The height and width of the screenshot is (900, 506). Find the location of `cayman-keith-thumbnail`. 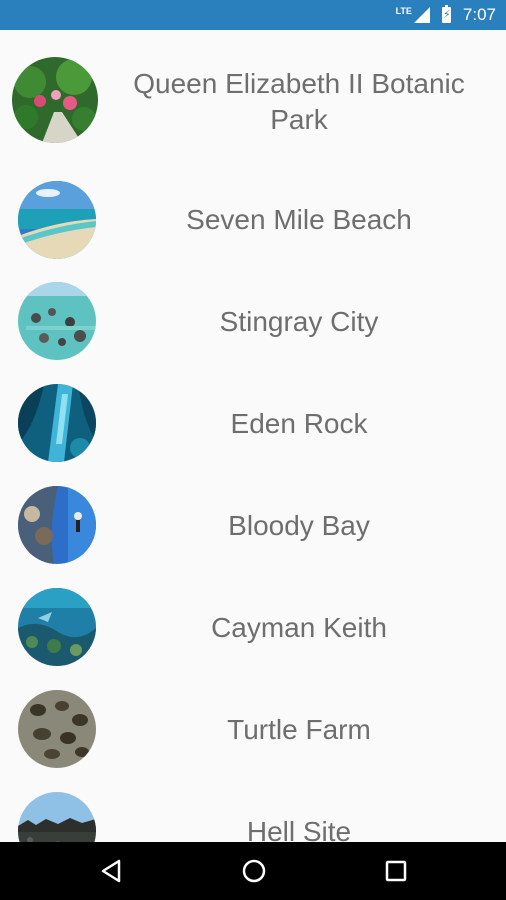

cayman-keith-thumbnail is located at coordinates (57, 627).